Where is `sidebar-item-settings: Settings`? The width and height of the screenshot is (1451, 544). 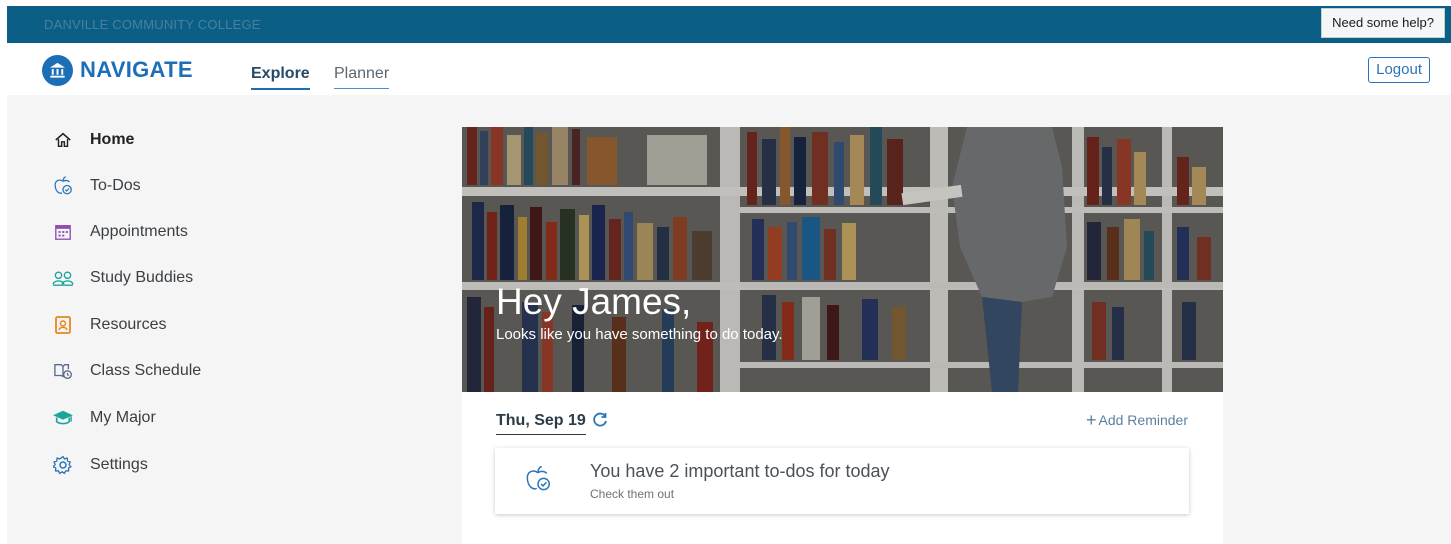 sidebar-item-settings: Settings is located at coordinates (100, 465).